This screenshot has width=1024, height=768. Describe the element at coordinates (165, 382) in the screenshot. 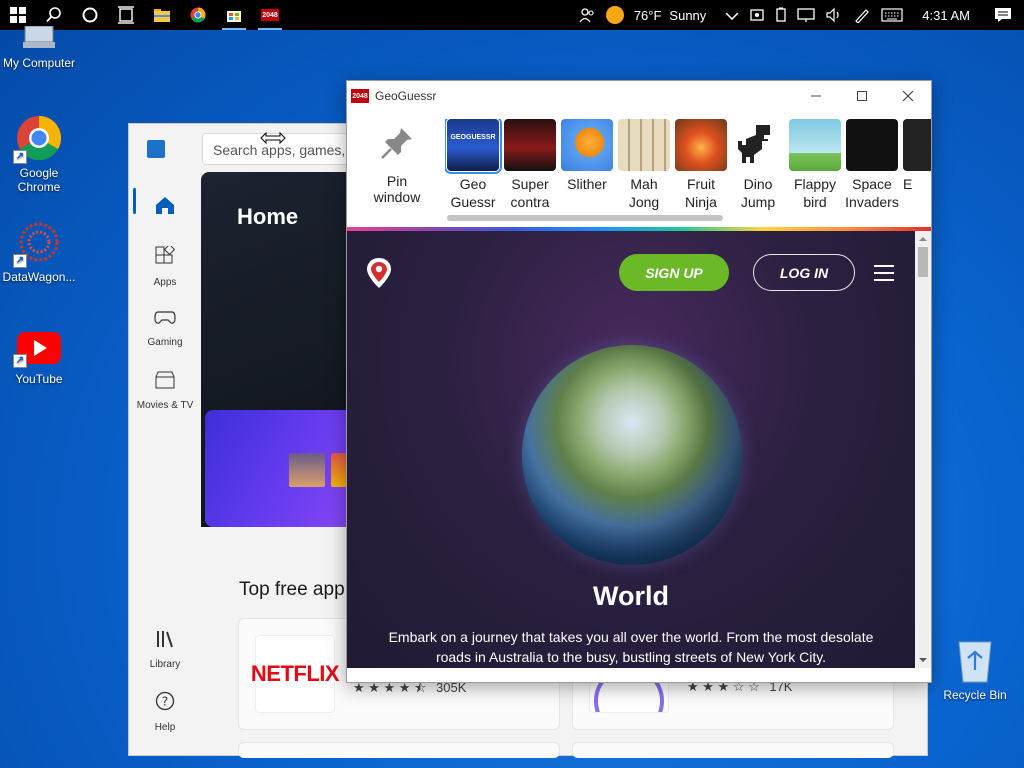

I see `clapper-icon` at that location.